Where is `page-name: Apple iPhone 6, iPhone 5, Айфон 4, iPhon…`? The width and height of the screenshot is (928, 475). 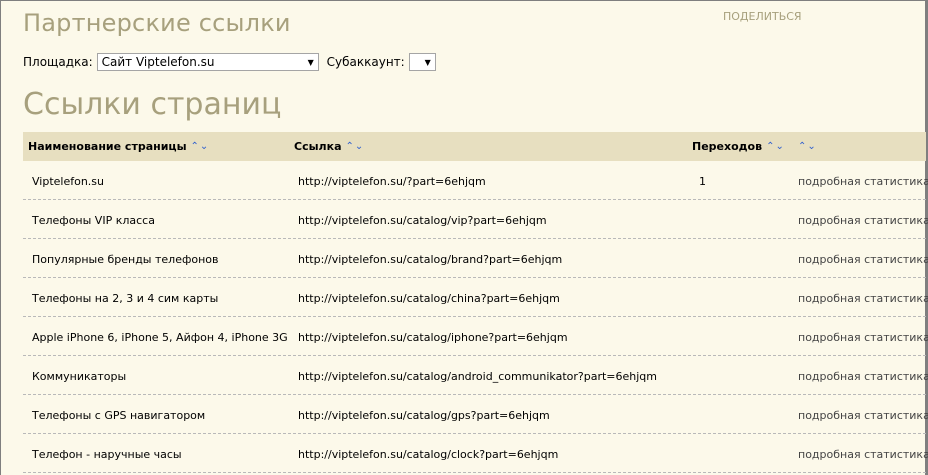 page-name: Apple iPhone 6, iPhone 5, Айфон 4, iPhon… is located at coordinates (160, 337).